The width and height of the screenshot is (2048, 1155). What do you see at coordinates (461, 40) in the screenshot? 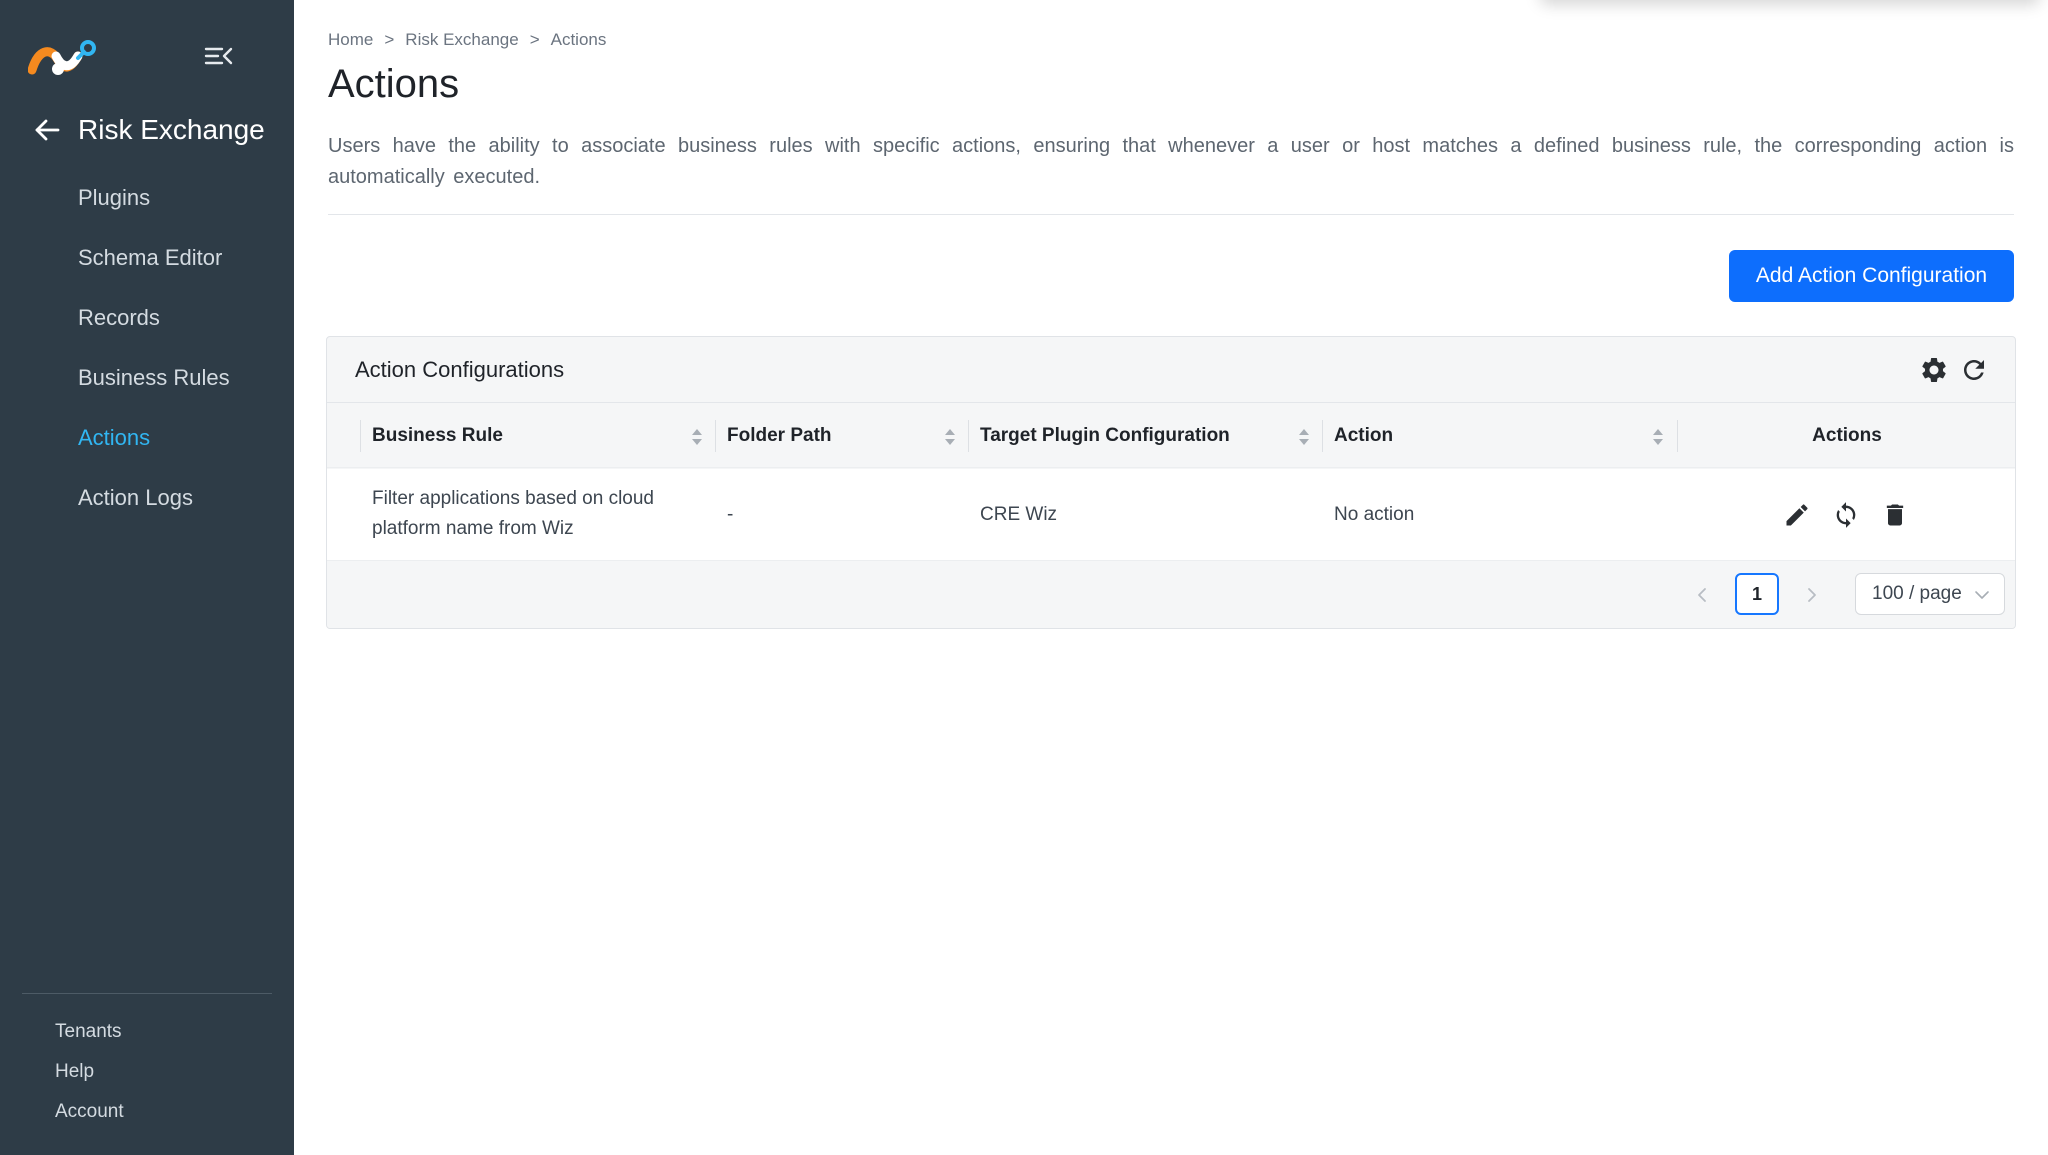
I see `breadcrumb-risk-exchange: Risk Exchange` at bounding box center [461, 40].